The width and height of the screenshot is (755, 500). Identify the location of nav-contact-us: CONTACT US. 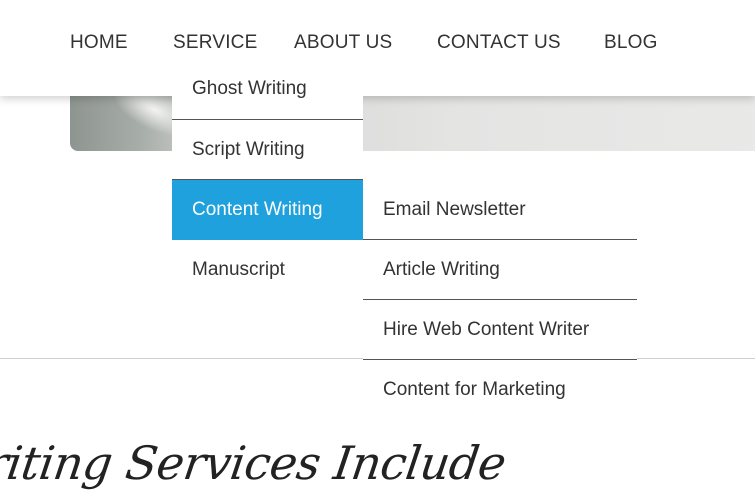
(499, 43).